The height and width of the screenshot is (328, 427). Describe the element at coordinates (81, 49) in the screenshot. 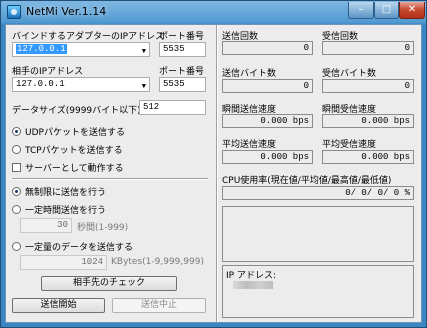

I see `bind-ip-combo: 127.0.0.1 ▼` at that location.